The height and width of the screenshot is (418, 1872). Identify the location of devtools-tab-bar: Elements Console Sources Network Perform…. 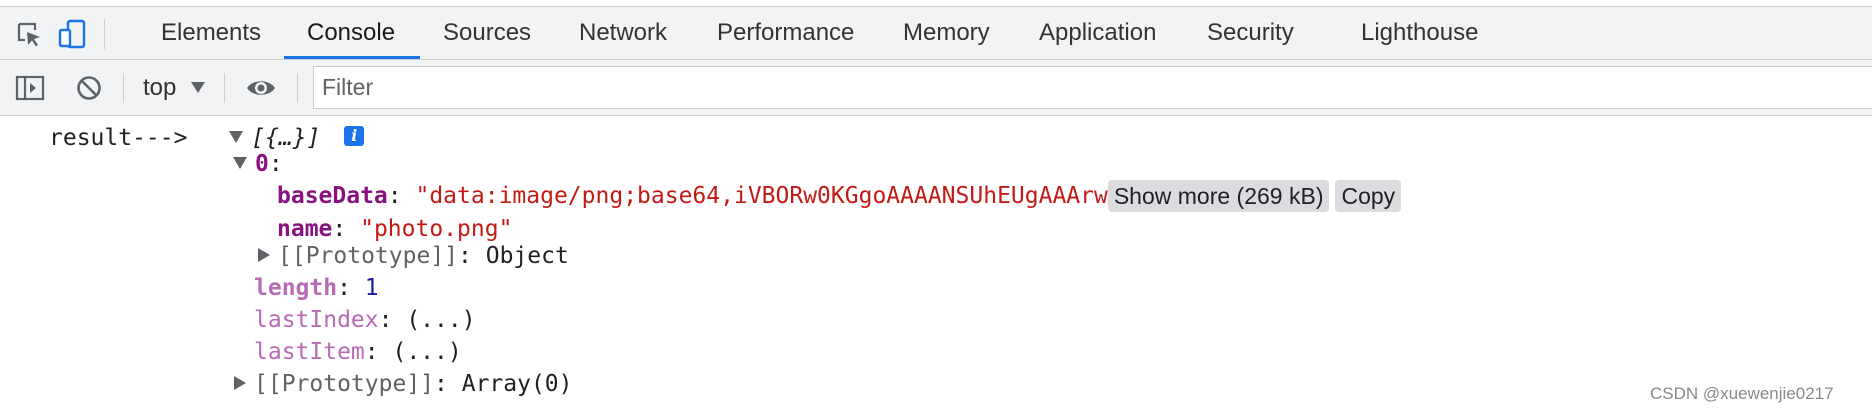
(936, 33).